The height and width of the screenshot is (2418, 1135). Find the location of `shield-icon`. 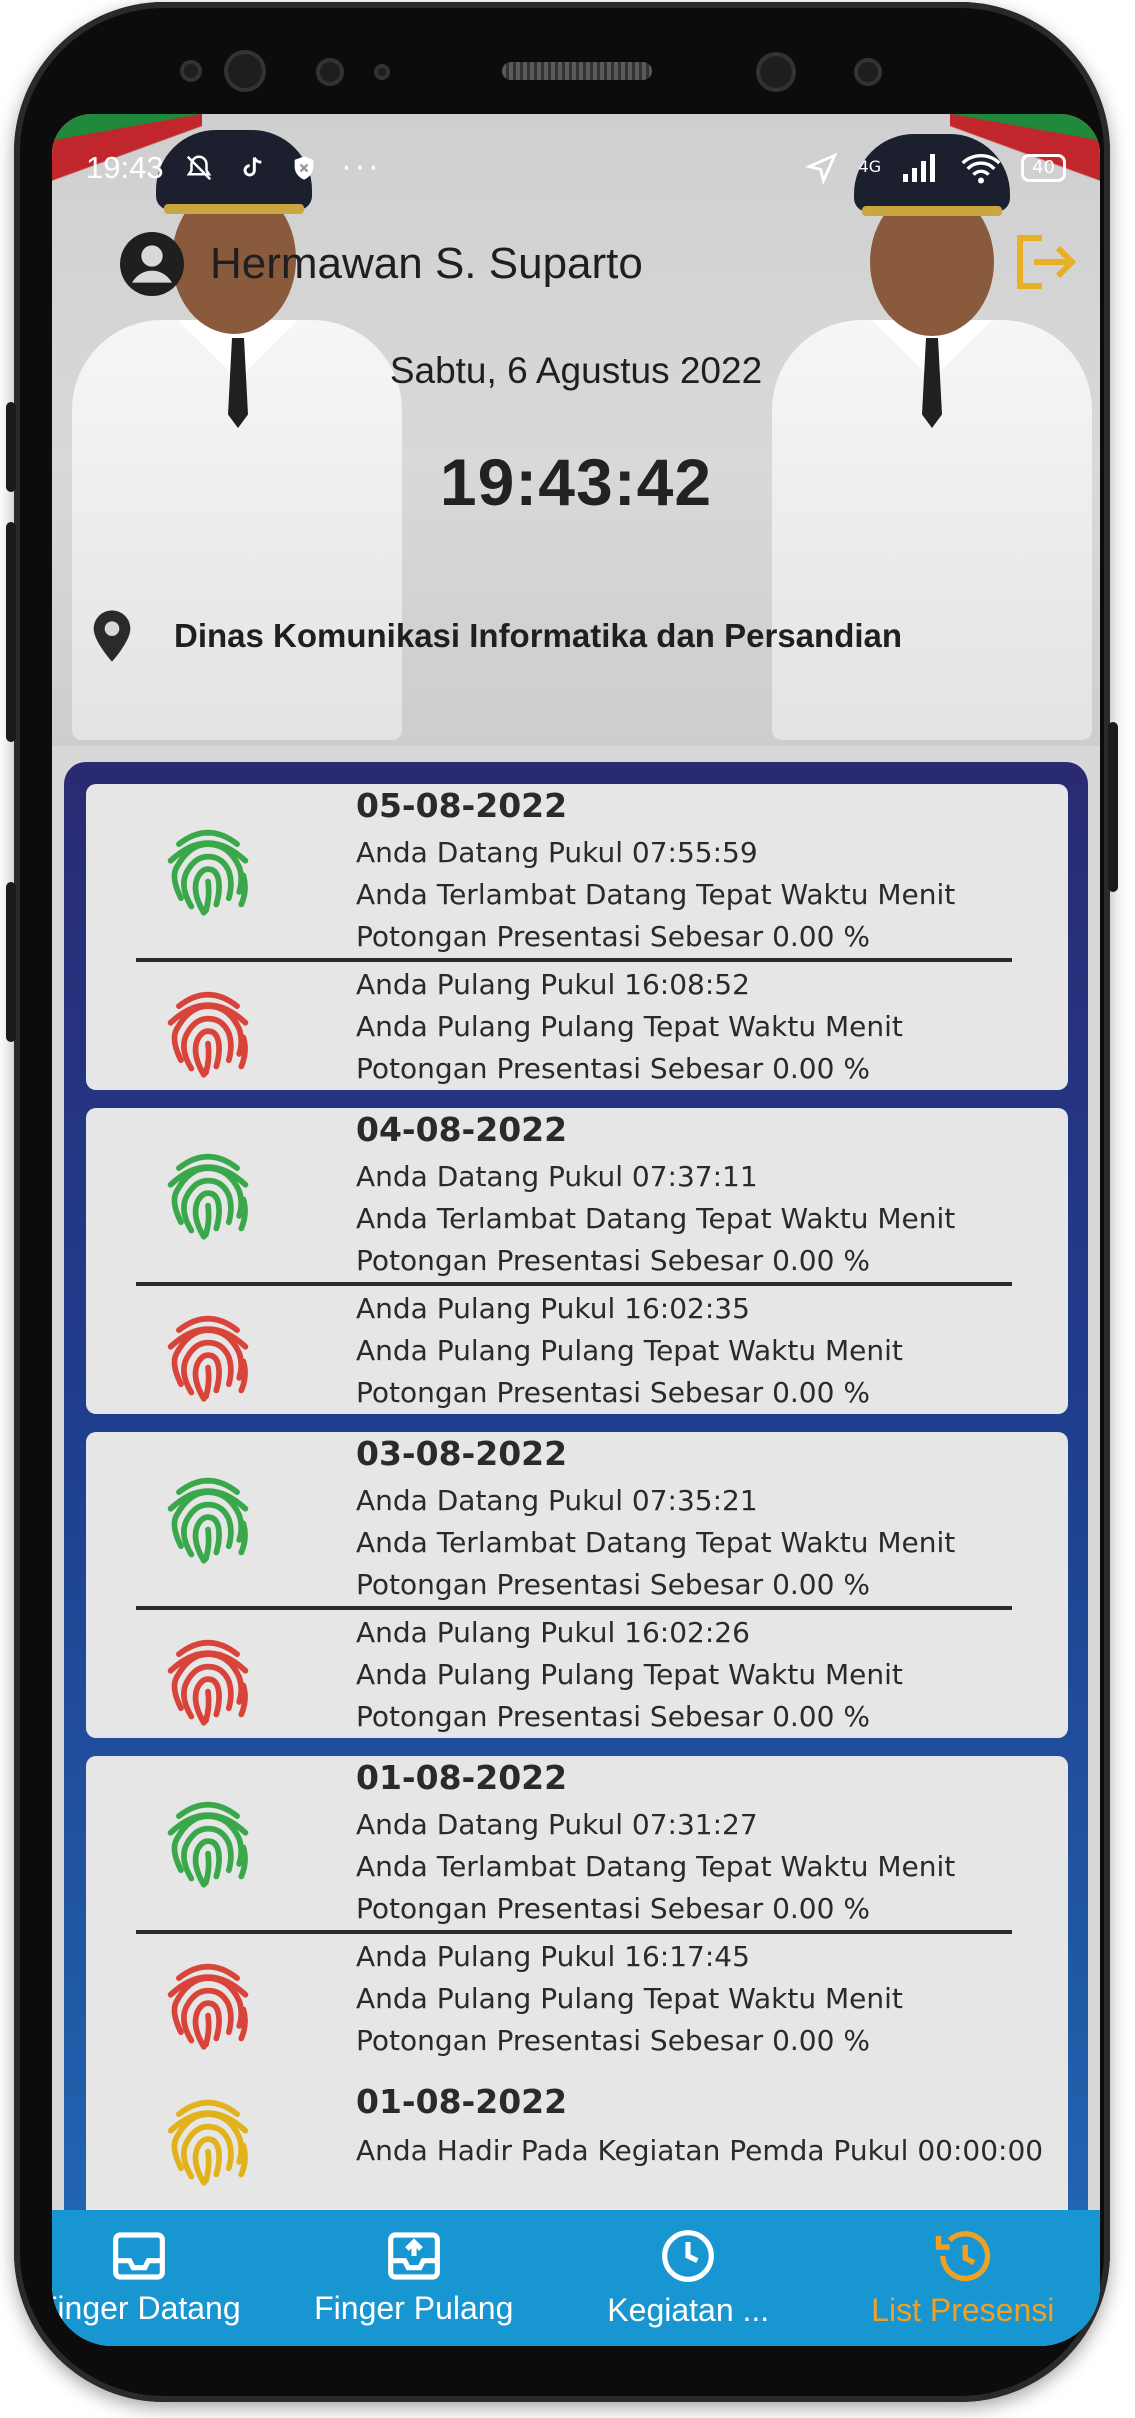

shield-icon is located at coordinates (303, 168).